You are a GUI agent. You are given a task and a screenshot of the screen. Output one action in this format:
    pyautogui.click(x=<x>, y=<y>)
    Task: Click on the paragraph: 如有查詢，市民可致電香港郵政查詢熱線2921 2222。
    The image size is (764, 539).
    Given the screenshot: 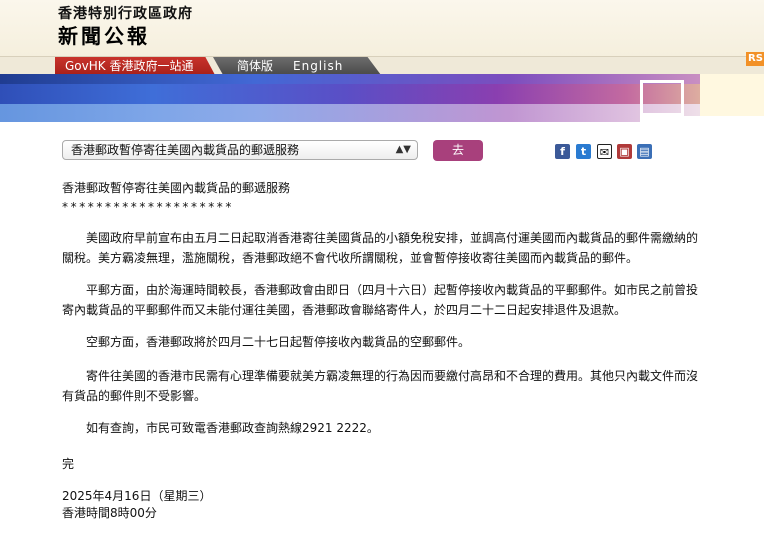 What is the action you would take?
    pyautogui.click(x=232, y=428)
    